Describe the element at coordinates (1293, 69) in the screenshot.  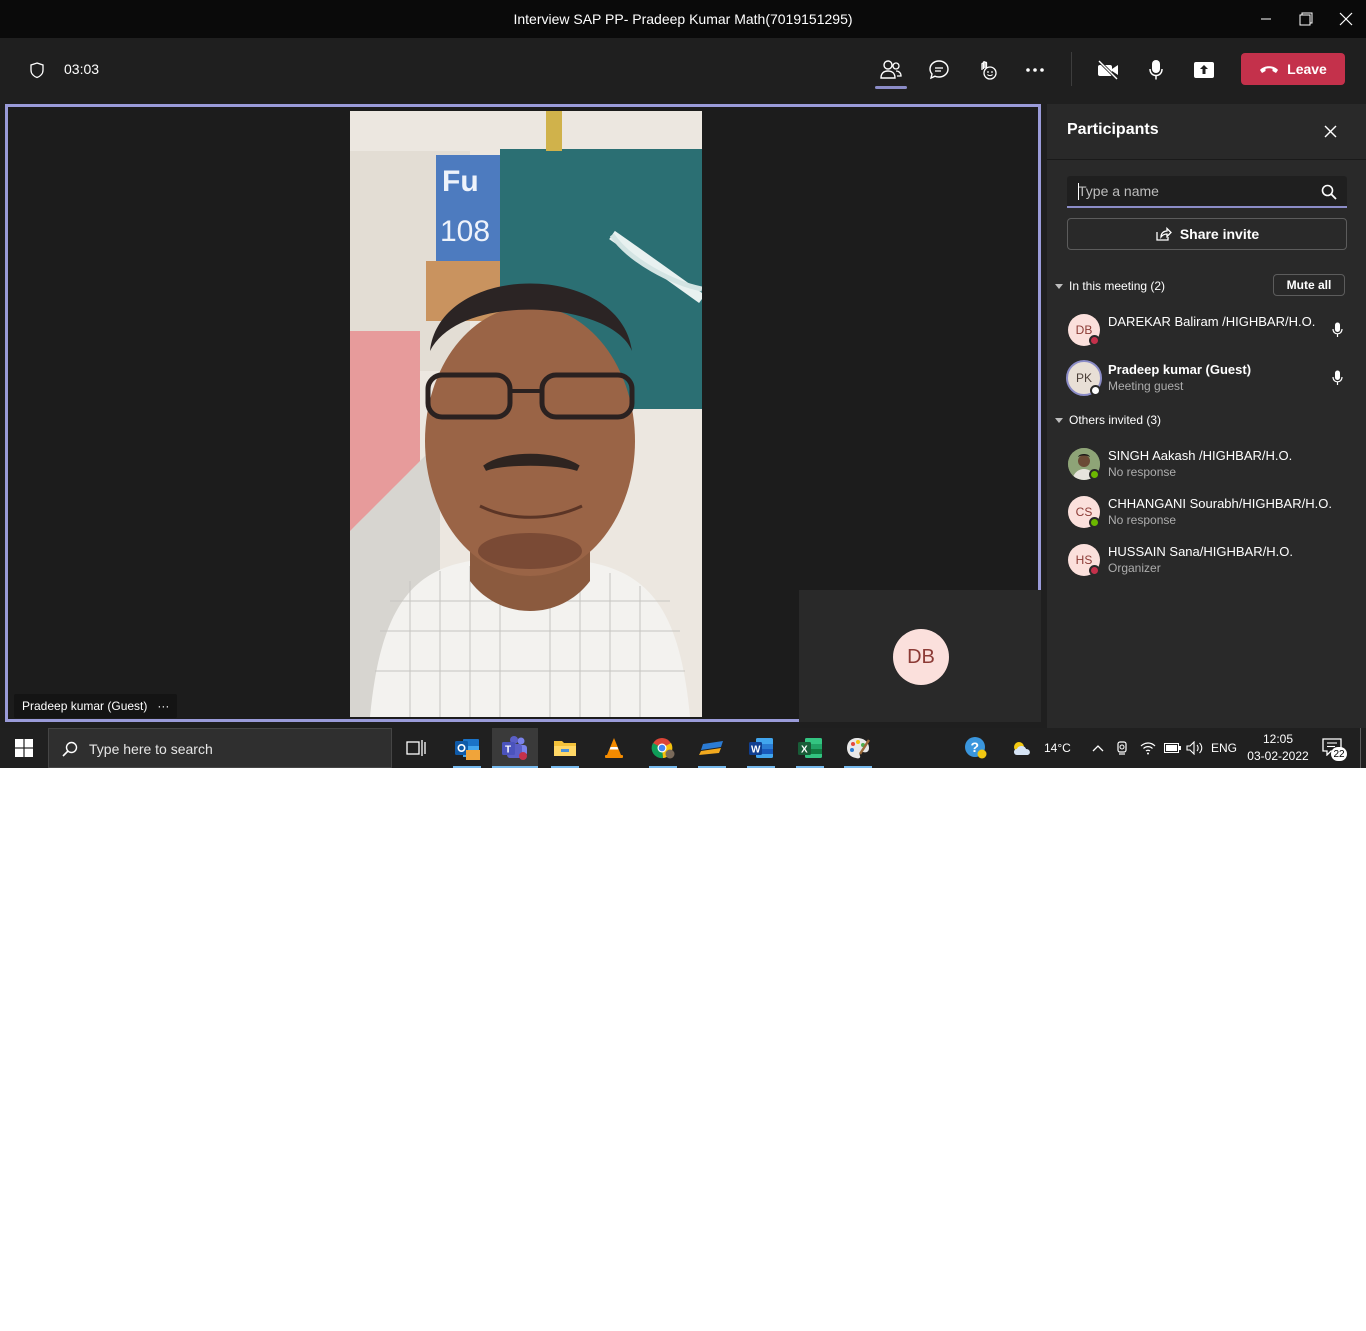
I see `leave-button: Leave` at that location.